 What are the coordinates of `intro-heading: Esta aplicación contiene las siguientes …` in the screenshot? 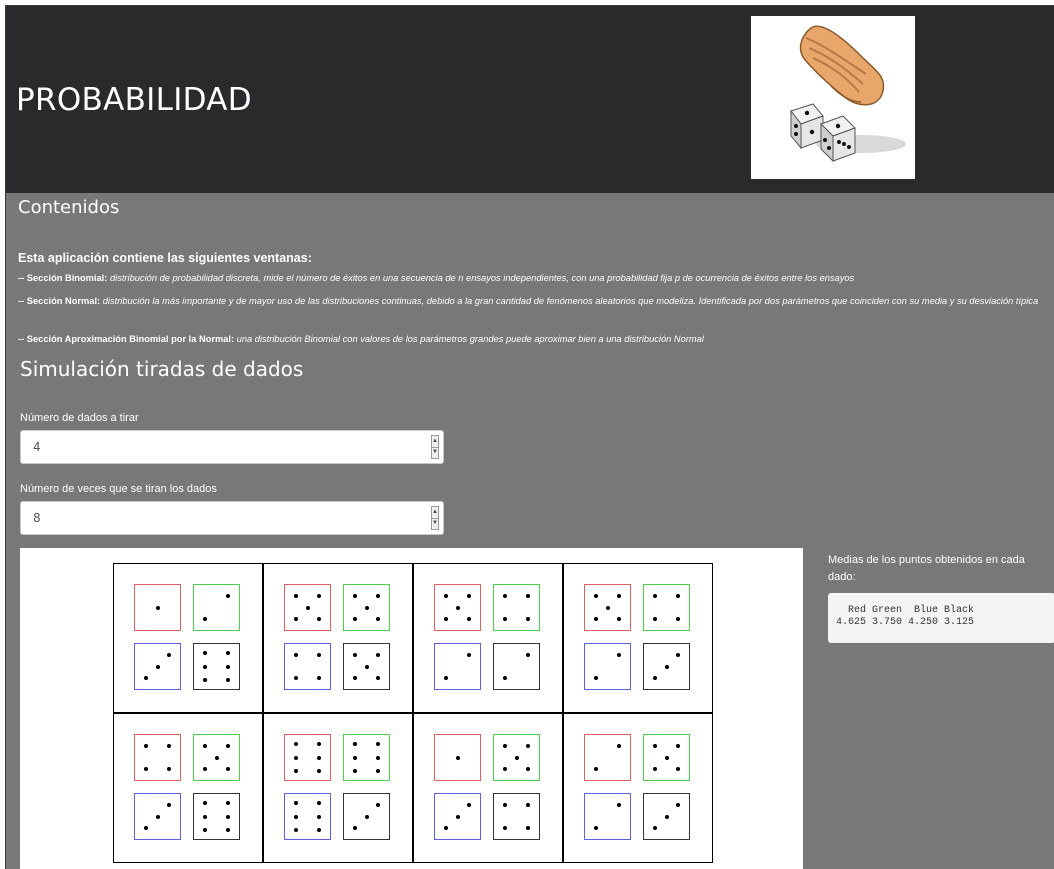 It's located at (165, 258).